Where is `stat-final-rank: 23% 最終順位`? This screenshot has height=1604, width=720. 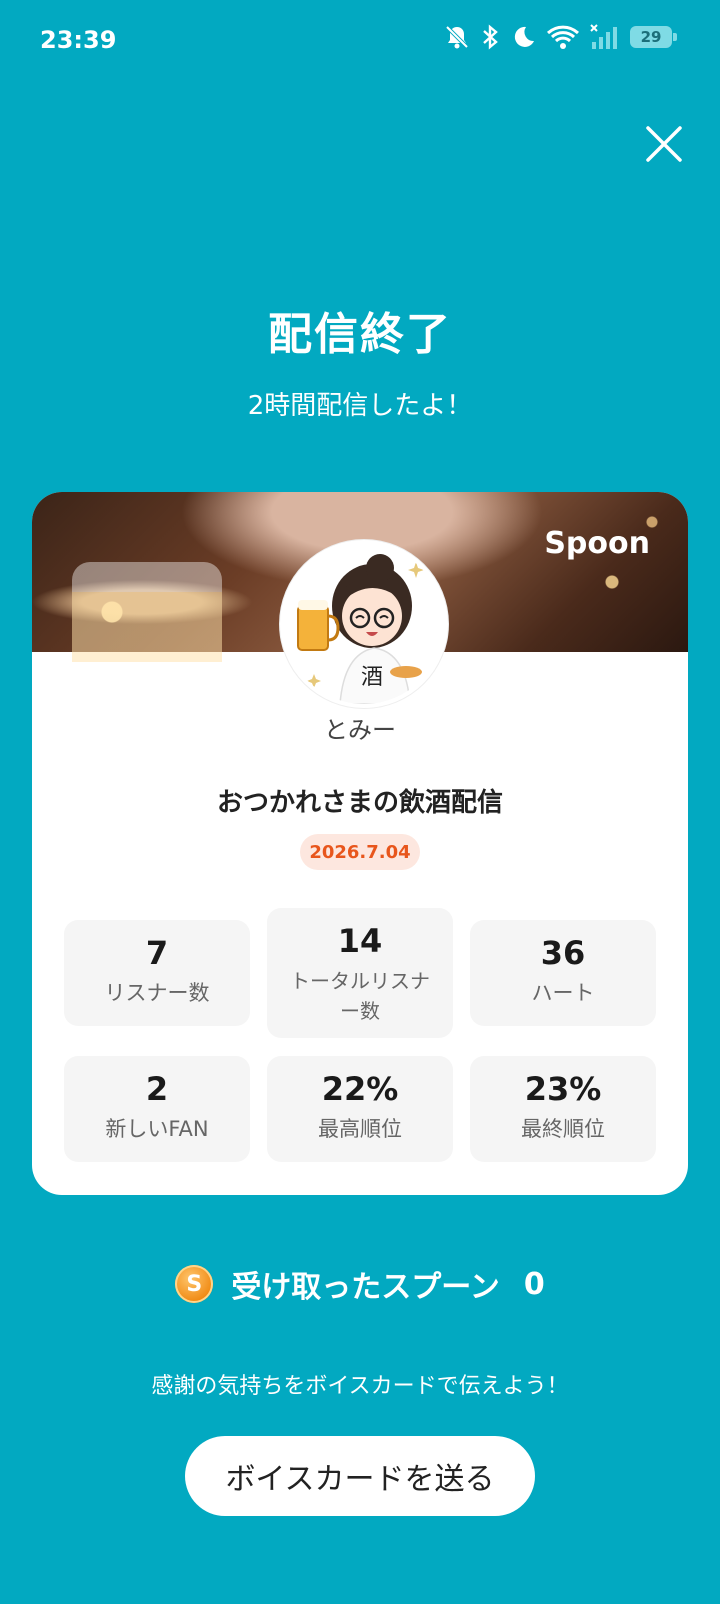 stat-final-rank: 23% 最終順位 is located at coordinates (563, 1109).